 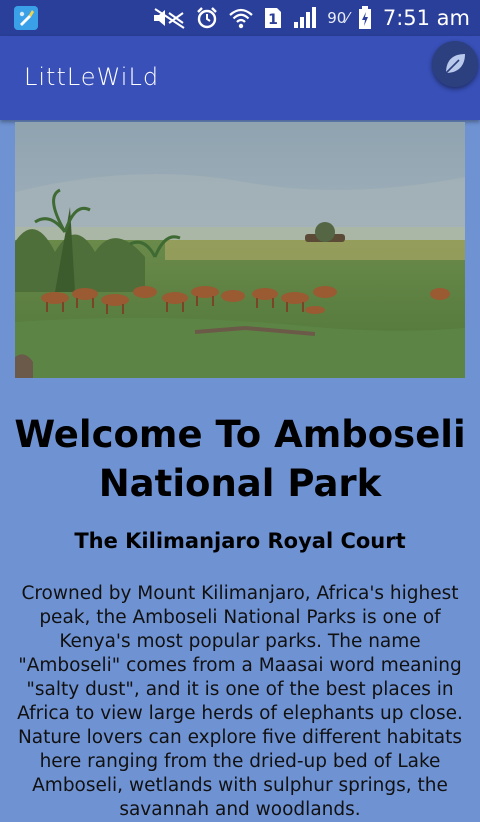 I want to click on page-subtitle: The Kilimanjaro Royal Court, so click(x=240, y=541).